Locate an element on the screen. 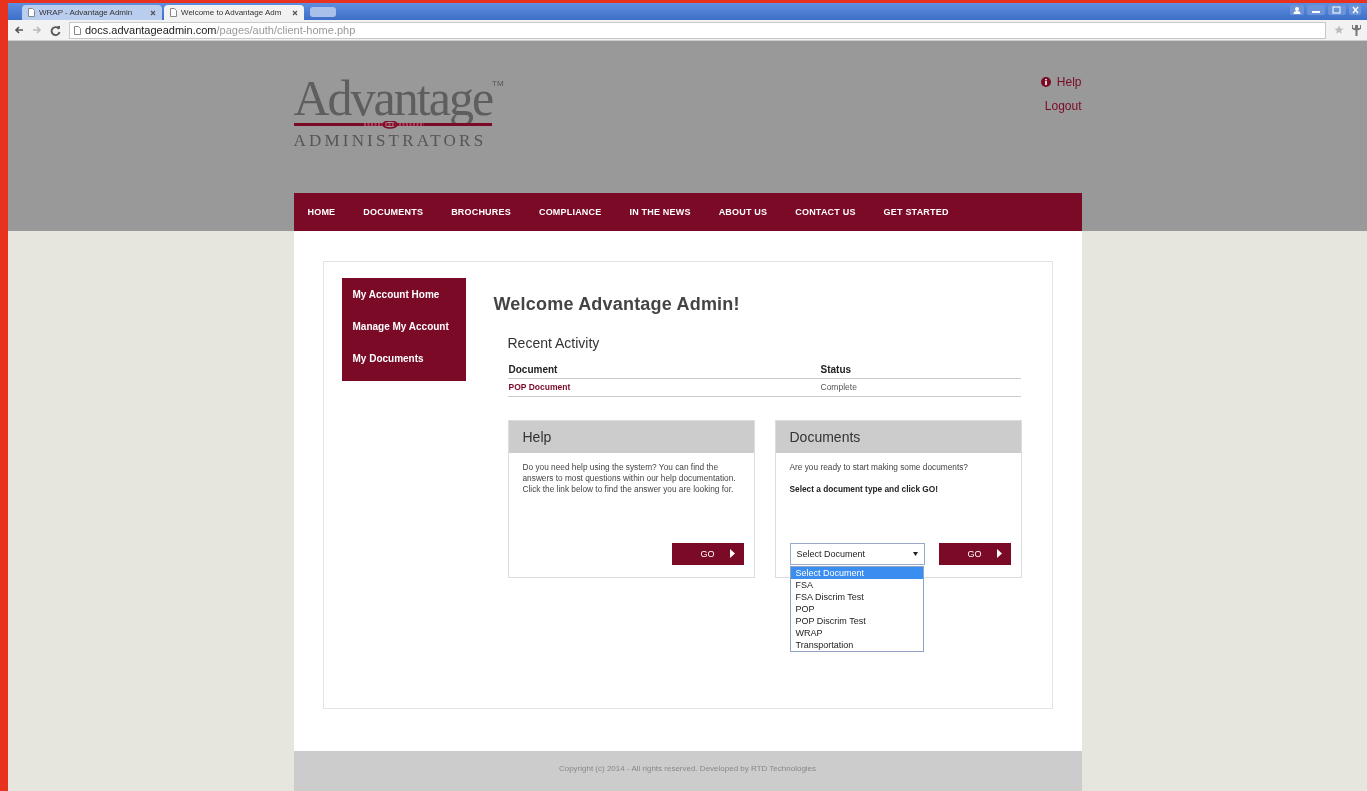  wrench-icon is located at coordinates (1356, 30).